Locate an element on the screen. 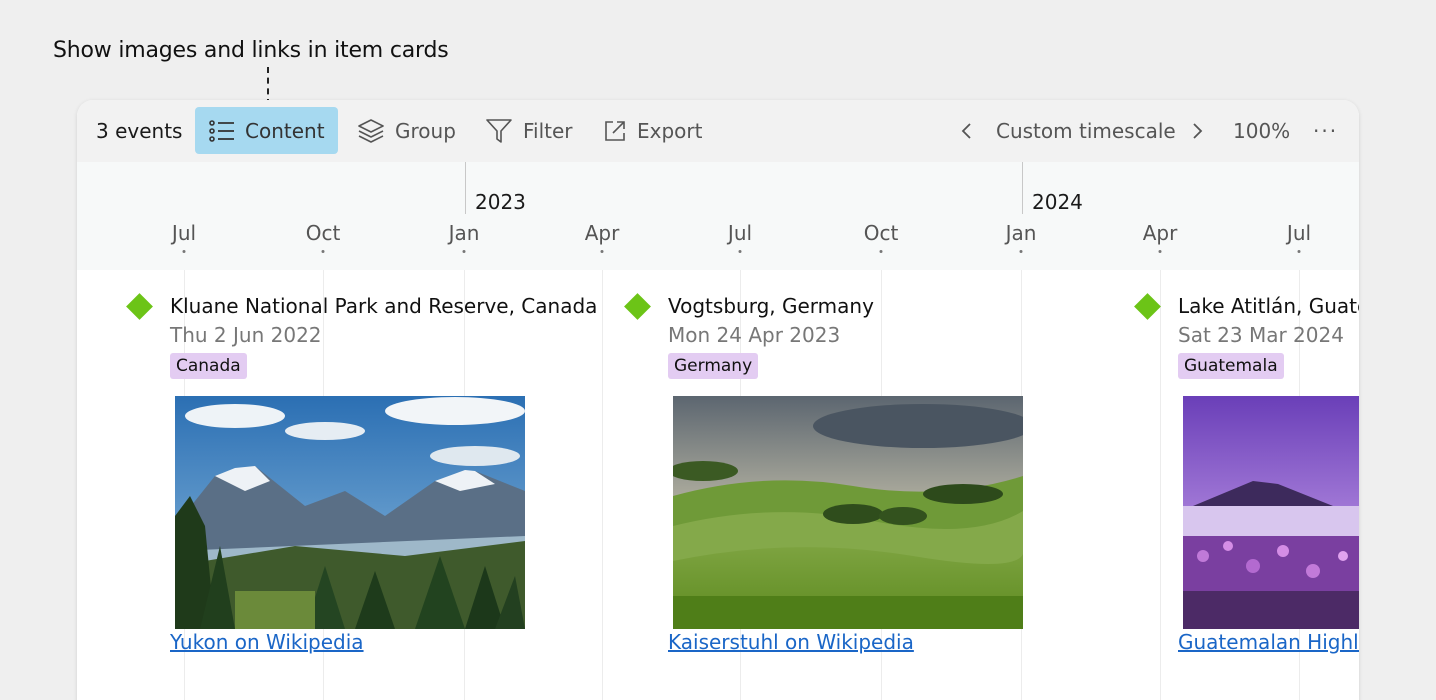 The height and width of the screenshot is (700, 1436). more-options-button: ··· is located at coordinates (1325, 130).